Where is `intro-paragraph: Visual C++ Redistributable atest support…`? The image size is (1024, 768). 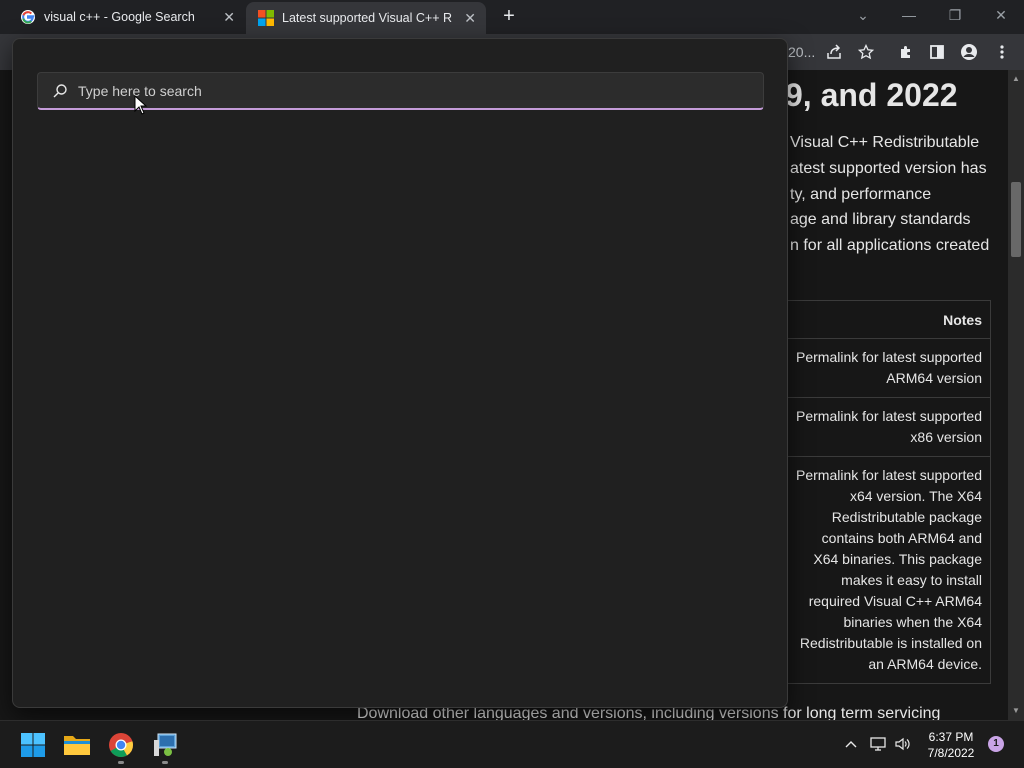
intro-paragraph: Visual C++ Redistributable atest support… is located at coordinates (899, 194).